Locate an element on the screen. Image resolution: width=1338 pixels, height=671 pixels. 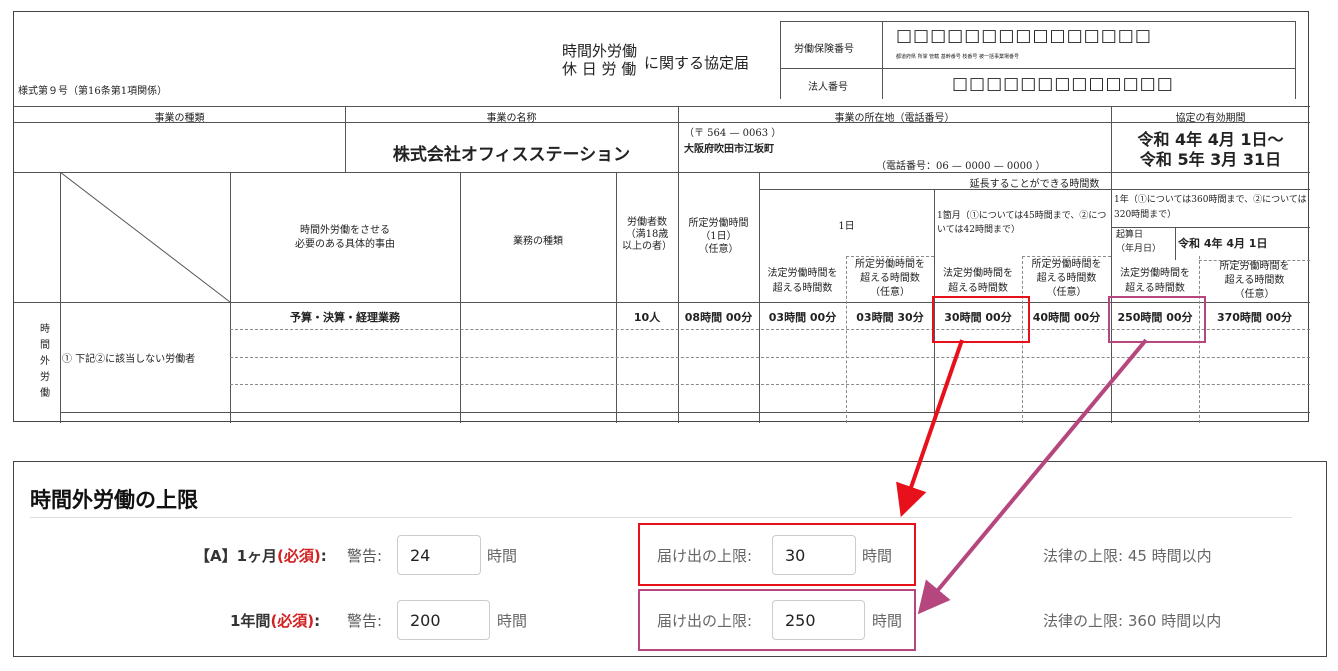
form-title-suffix: に関する協定届 is located at coordinates (697, 63).